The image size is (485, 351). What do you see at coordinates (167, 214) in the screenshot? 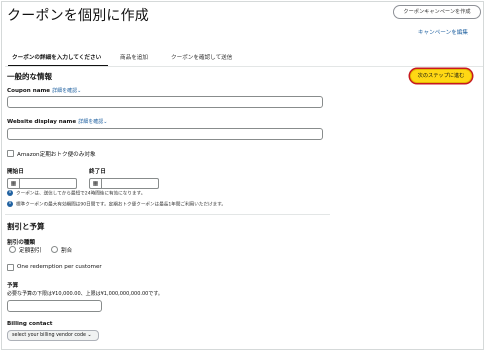
I see `section-divider` at bounding box center [167, 214].